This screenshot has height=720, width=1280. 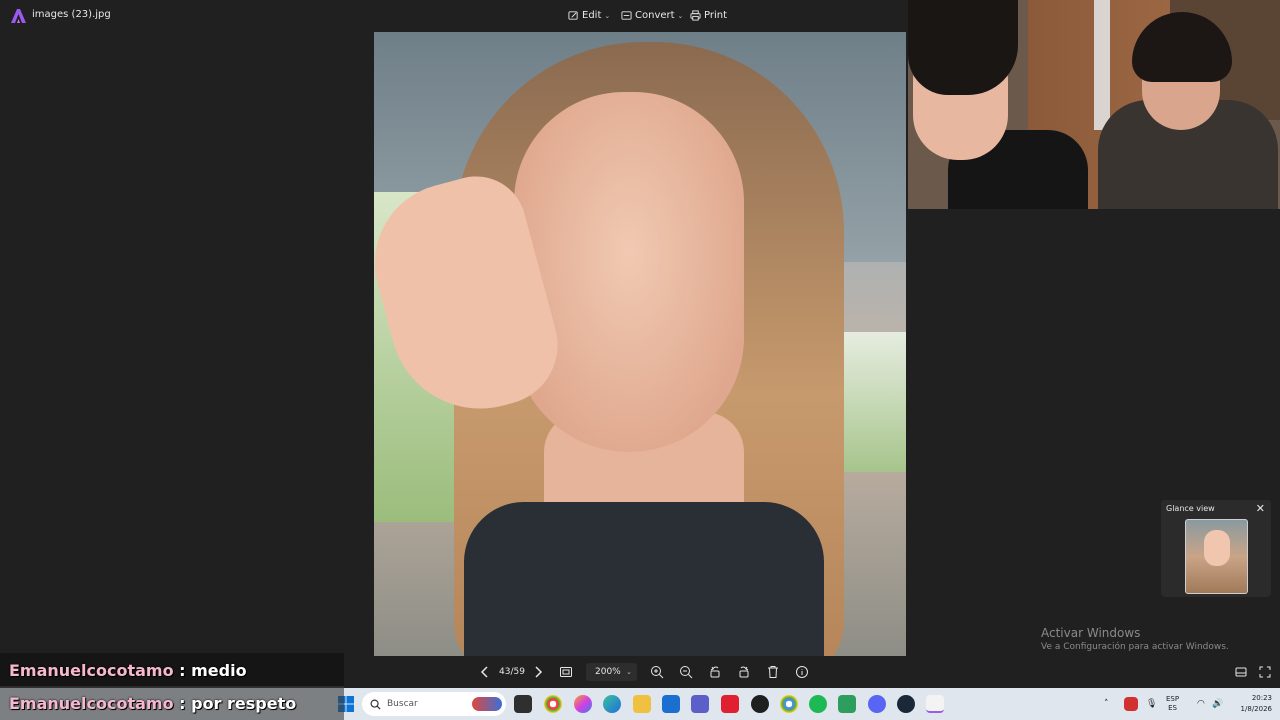 What do you see at coordinates (1172, 708) in the screenshot?
I see `lang-bottom: ES` at bounding box center [1172, 708].